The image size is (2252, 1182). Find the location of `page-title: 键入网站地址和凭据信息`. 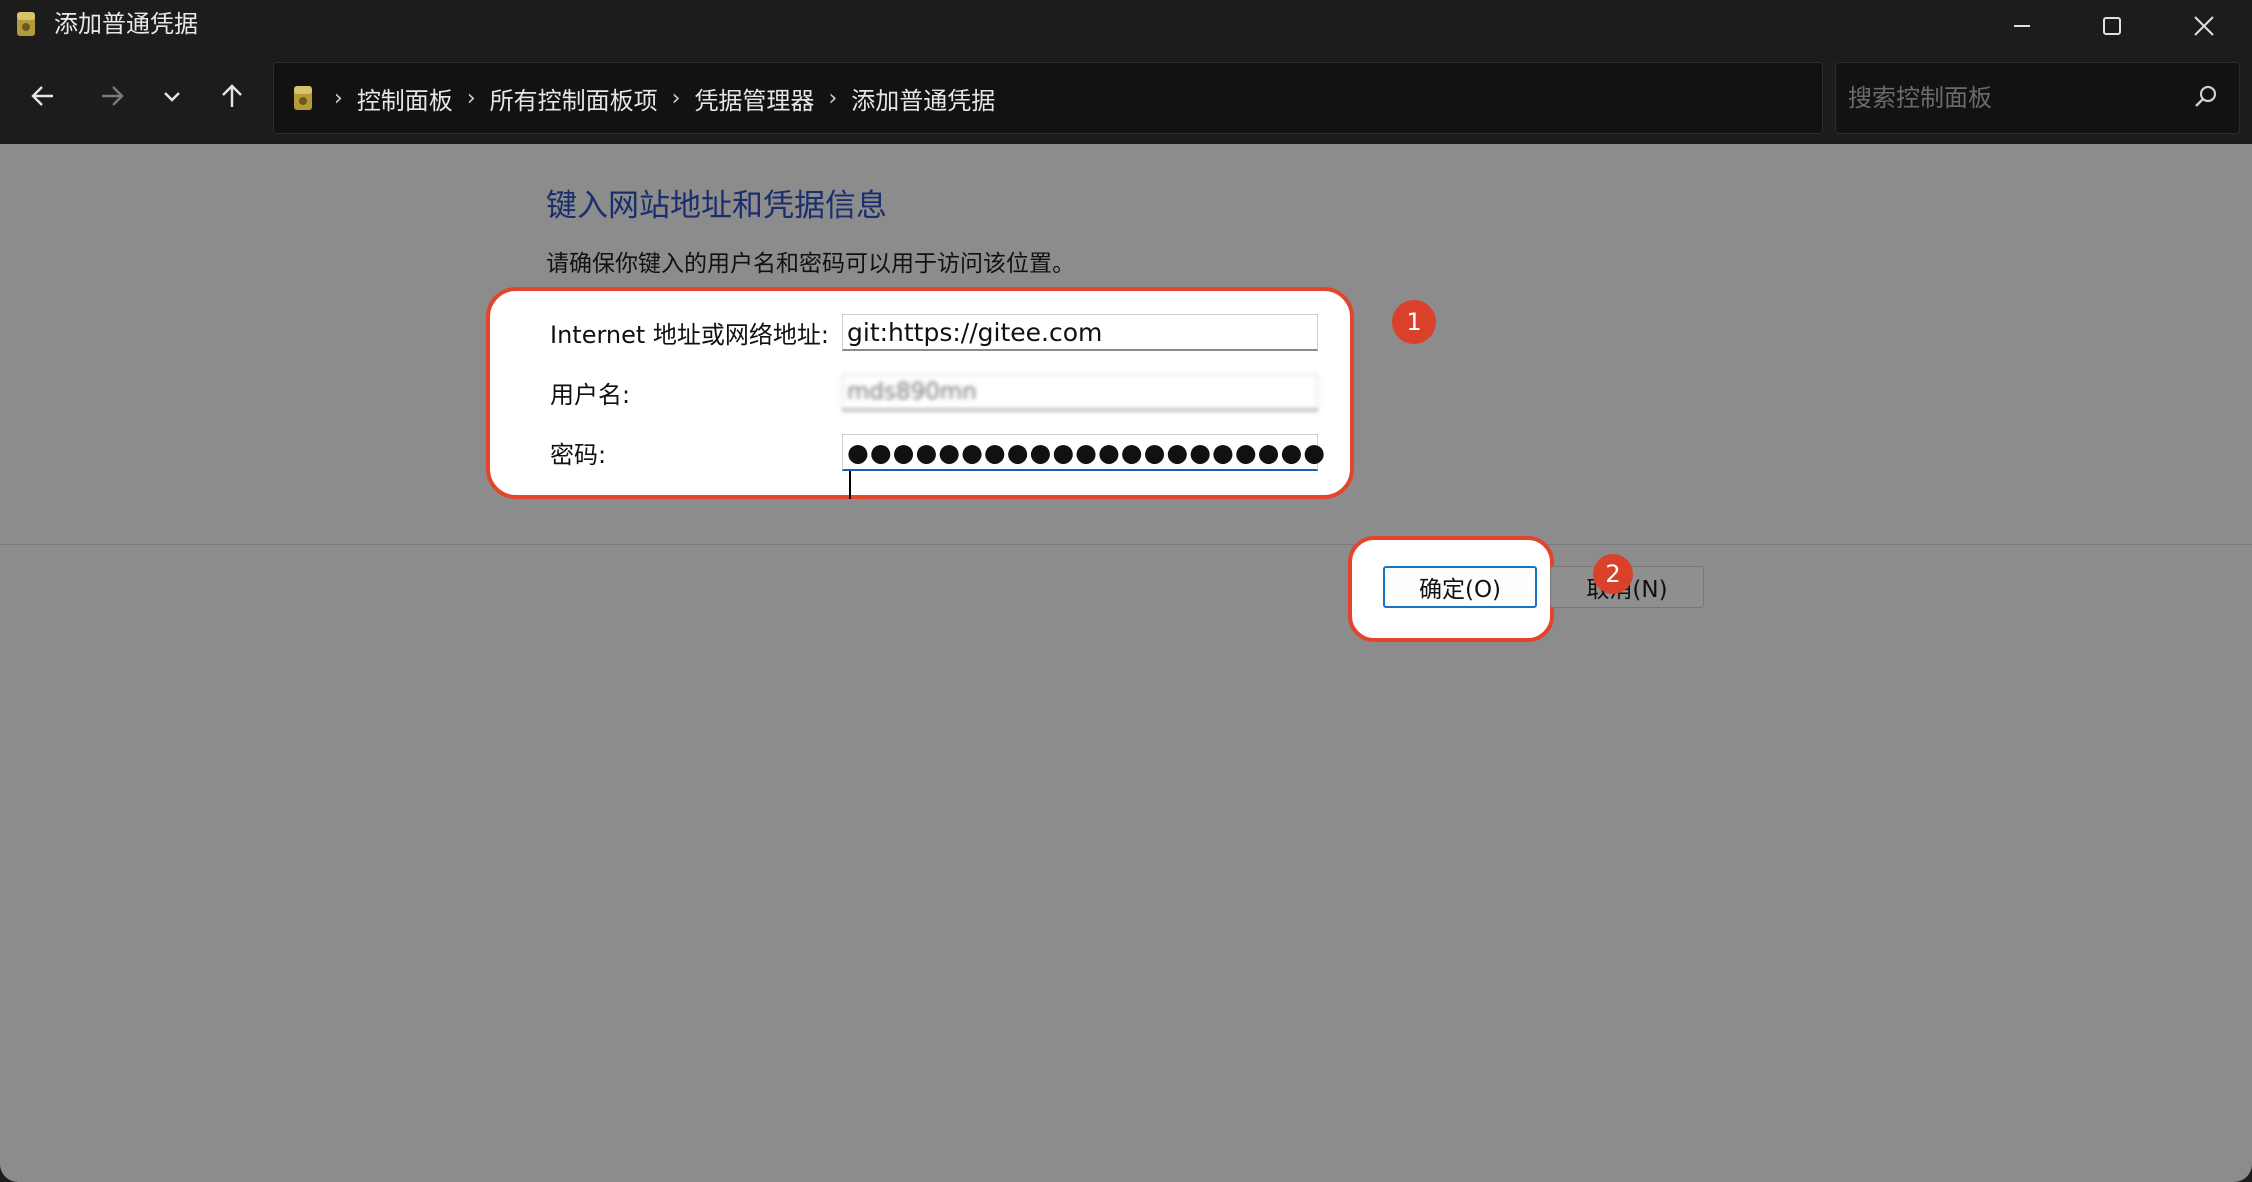

page-title: 键入网站地址和凭据信息 is located at coordinates (716, 206).